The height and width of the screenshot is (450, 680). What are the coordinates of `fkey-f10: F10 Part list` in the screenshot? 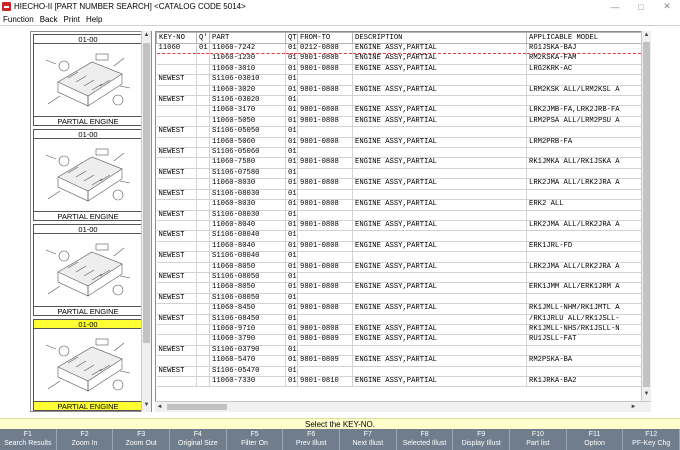 It's located at (538, 439).